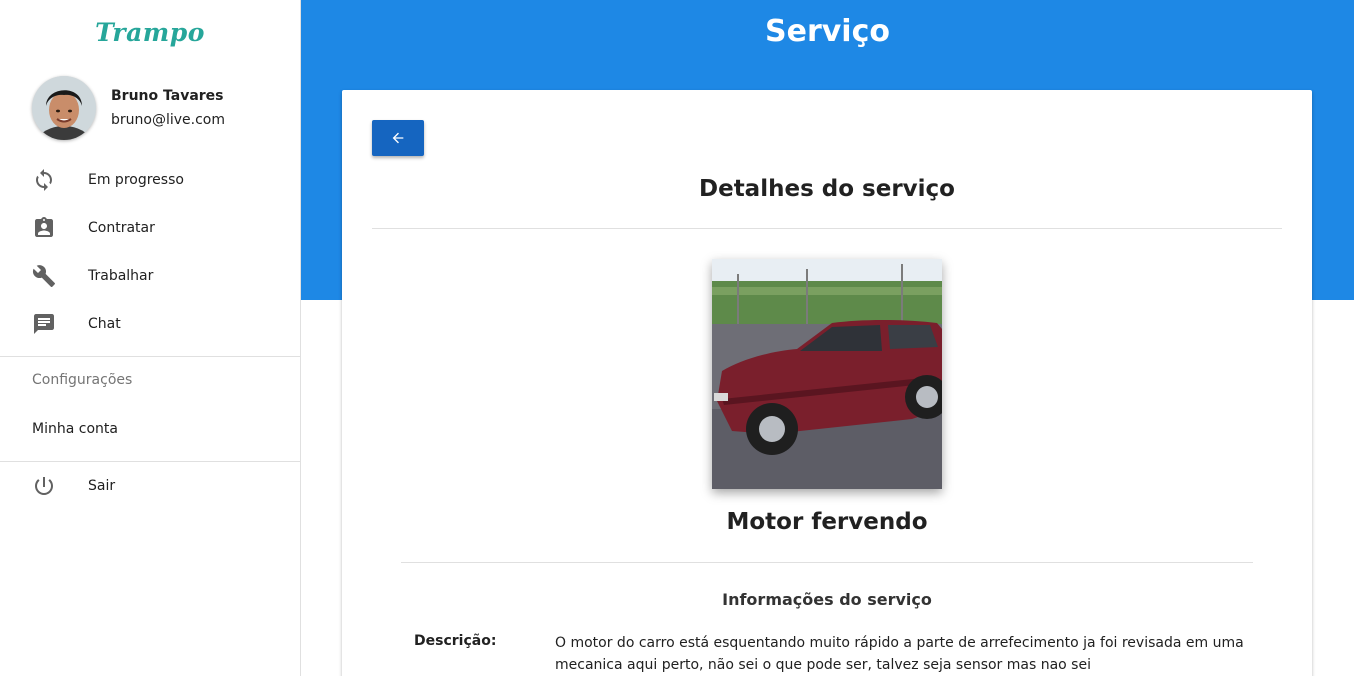  Describe the element at coordinates (167, 96) in the screenshot. I see `user-name: Bruno Tavares` at that location.